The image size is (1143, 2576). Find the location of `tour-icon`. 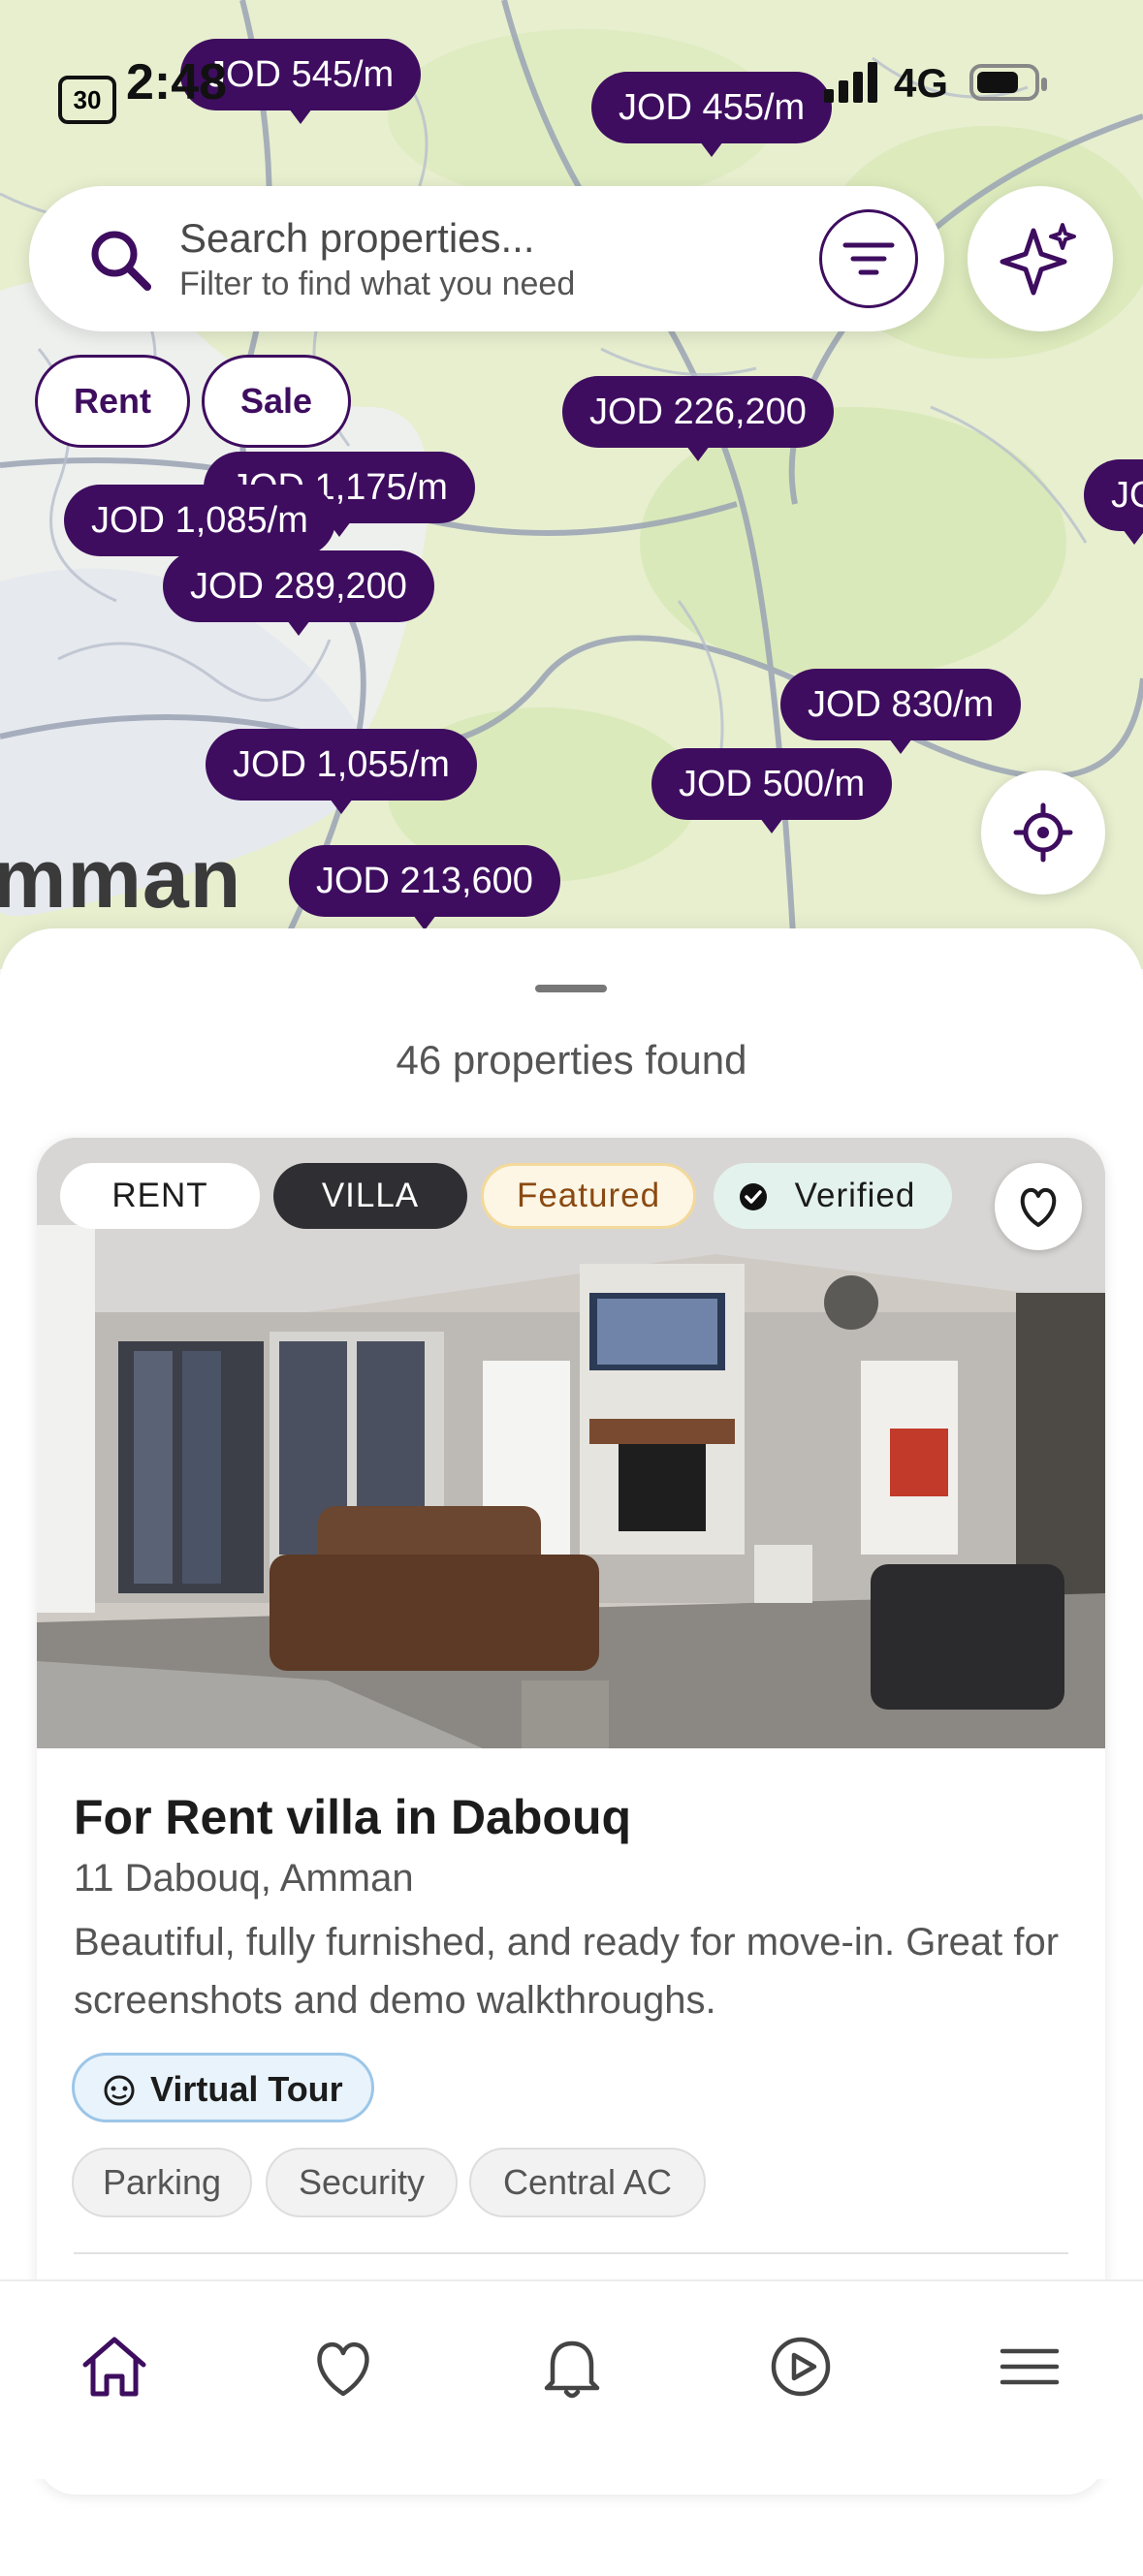

tour-icon is located at coordinates (119, 2090).